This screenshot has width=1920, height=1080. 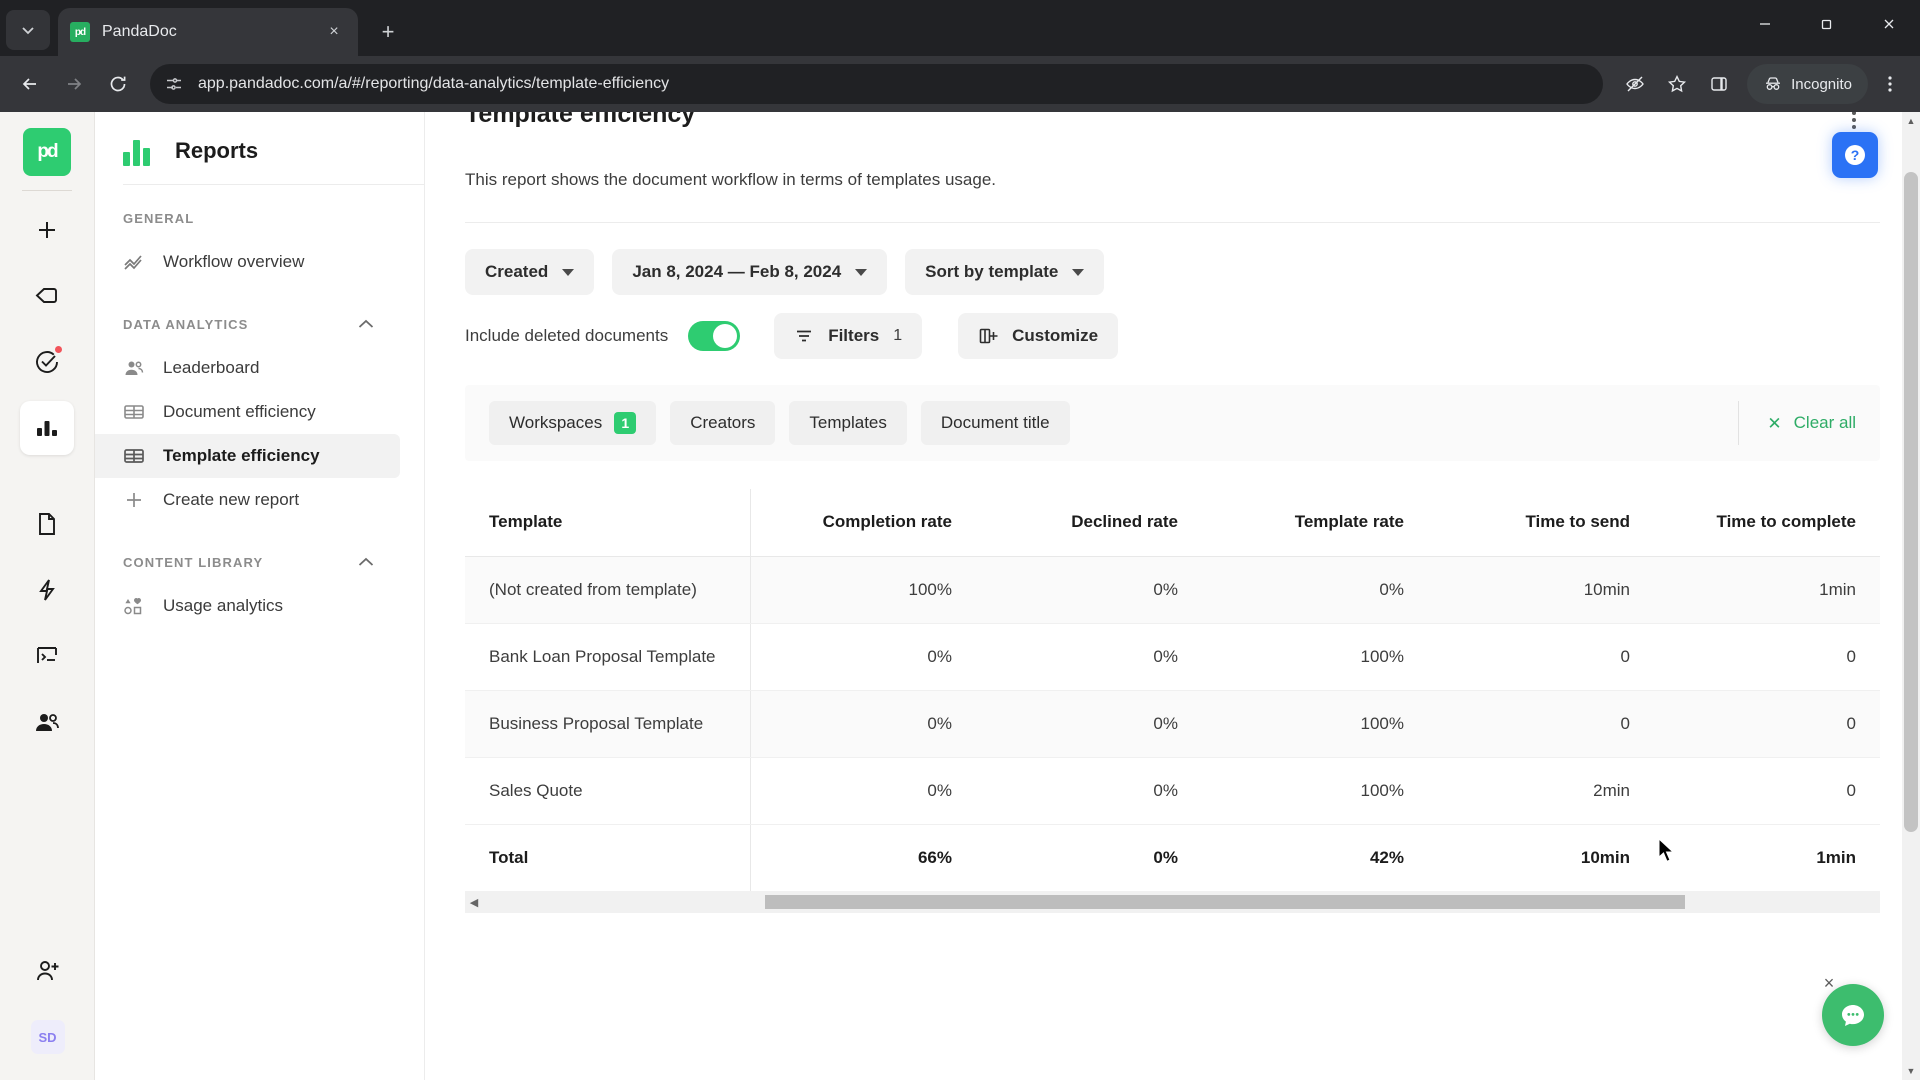 I want to click on rail-forms, so click(x=47, y=656).